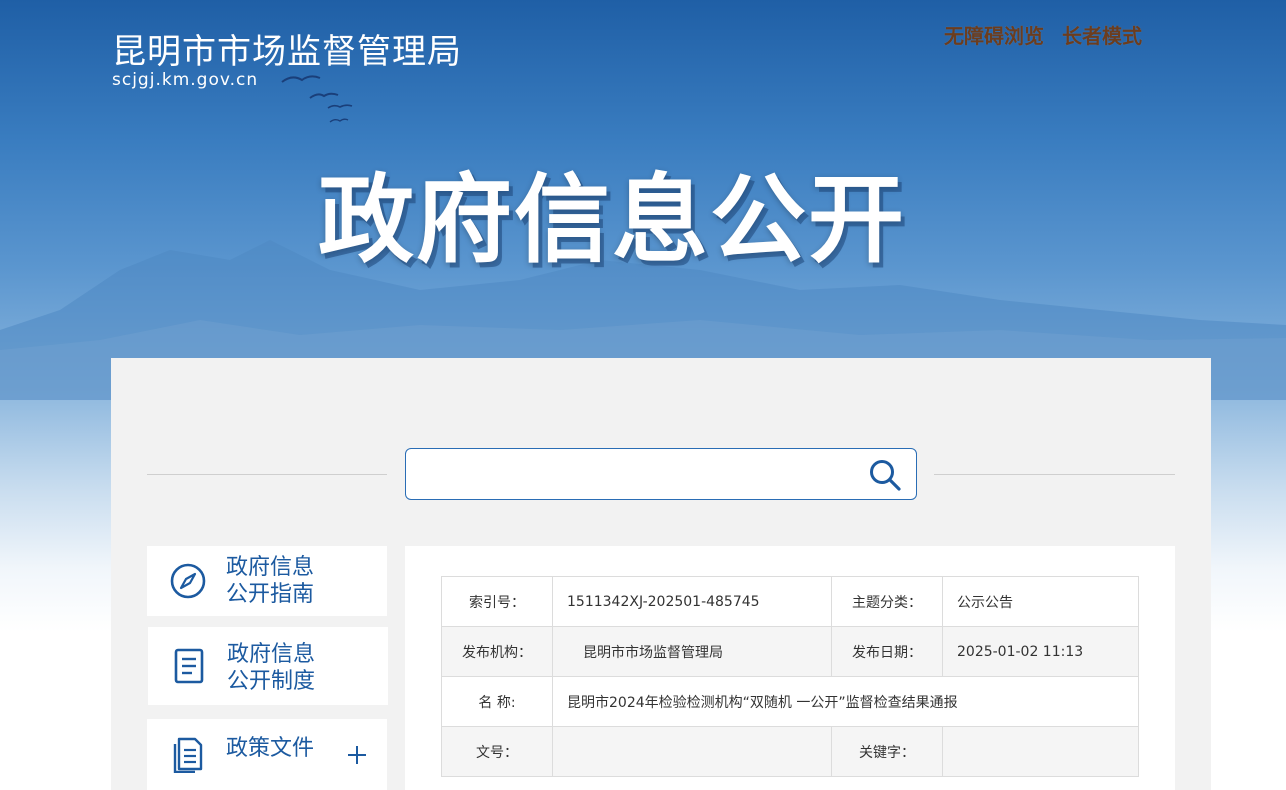 Image resolution: width=1286 pixels, height=790 pixels. I want to click on site-title: 昆明市市场监督管理局, so click(287, 52).